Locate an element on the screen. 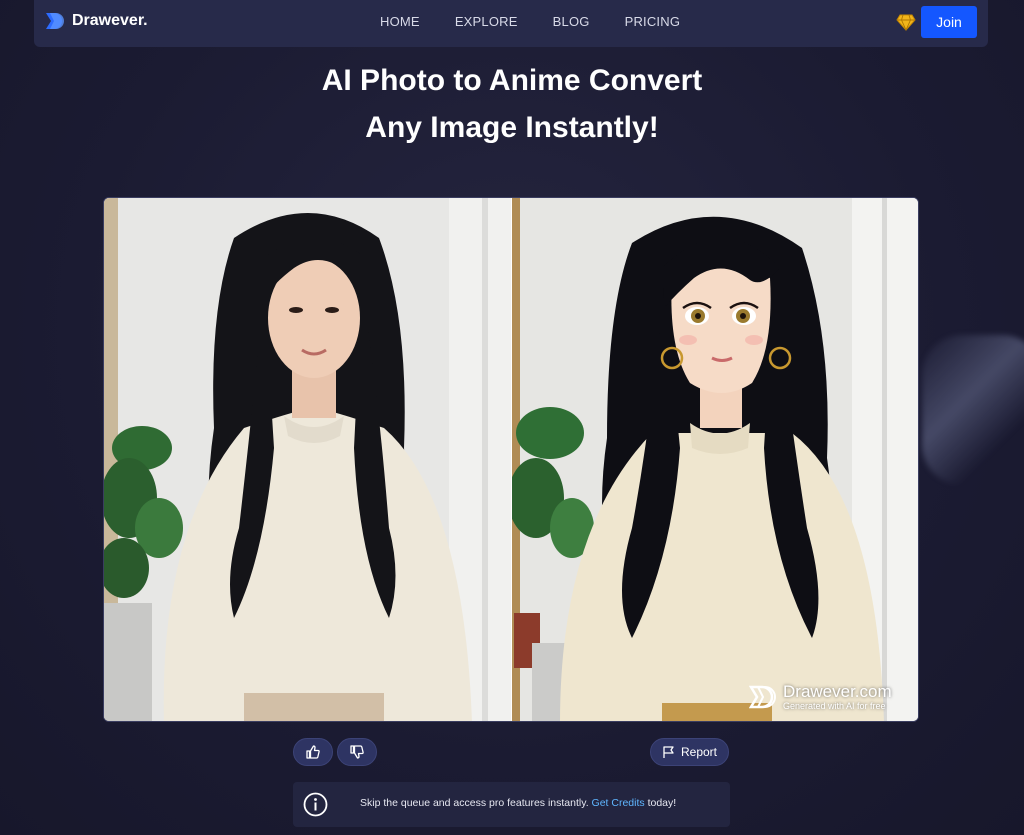  like-button is located at coordinates (313, 752).